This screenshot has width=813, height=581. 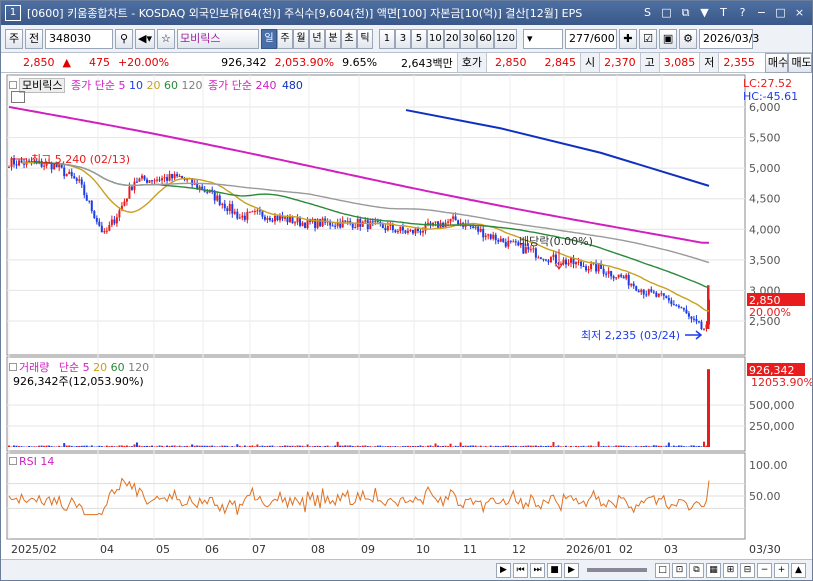 What do you see at coordinates (292, 85) in the screenshot?
I see `legend-ma2-period: 480` at bounding box center [292, 85].